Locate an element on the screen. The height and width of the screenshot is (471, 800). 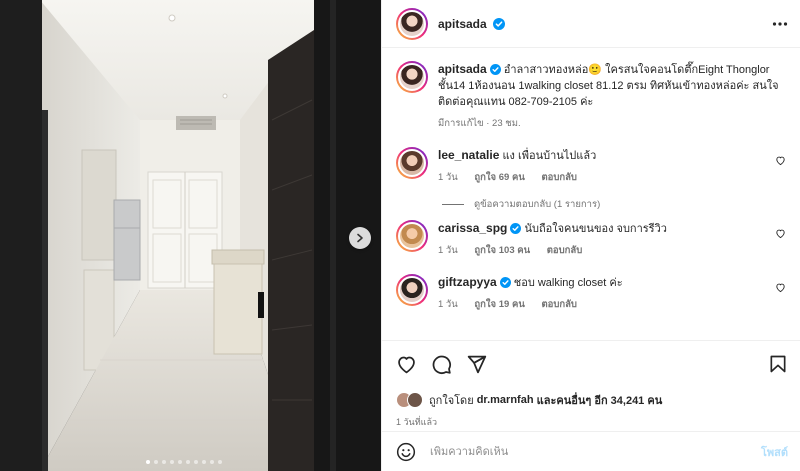
comment-likes: ถูกใจ 19 คน is located at coordinates (499, 304).